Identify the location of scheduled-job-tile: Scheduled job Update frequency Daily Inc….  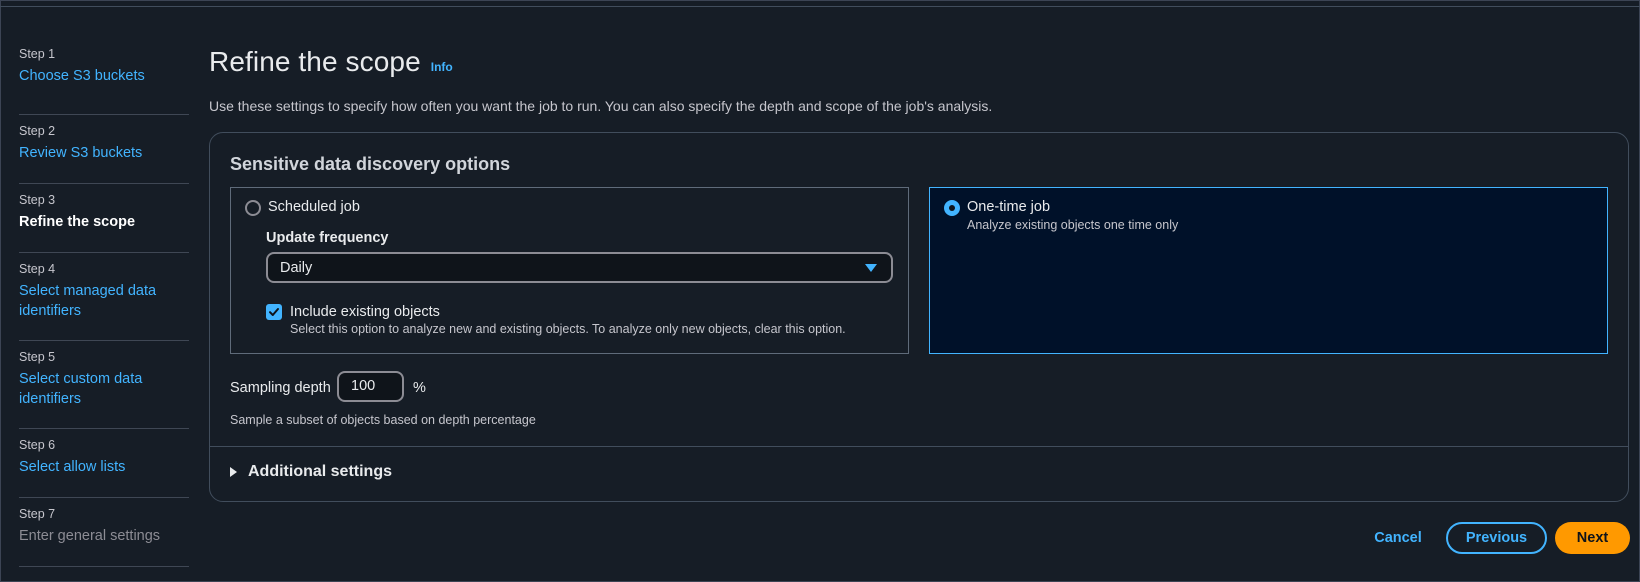
(569, 270).